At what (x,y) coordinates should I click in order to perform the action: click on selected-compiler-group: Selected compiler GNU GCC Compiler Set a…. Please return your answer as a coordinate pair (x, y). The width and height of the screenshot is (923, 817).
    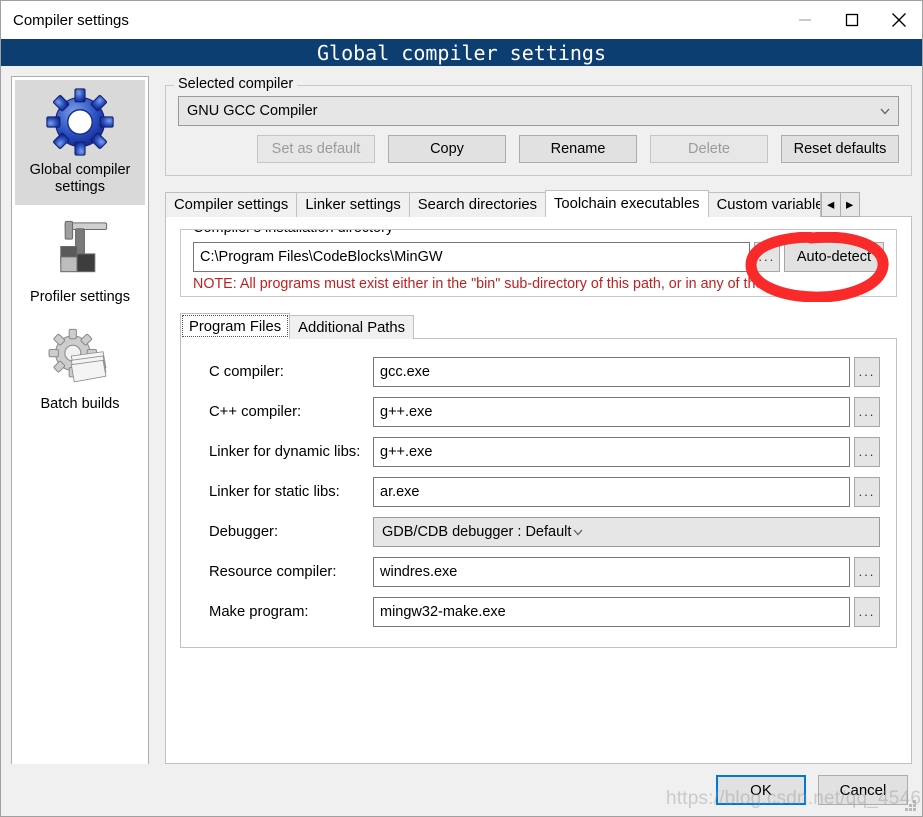
    Looking at the image, I should click on (538, 126).